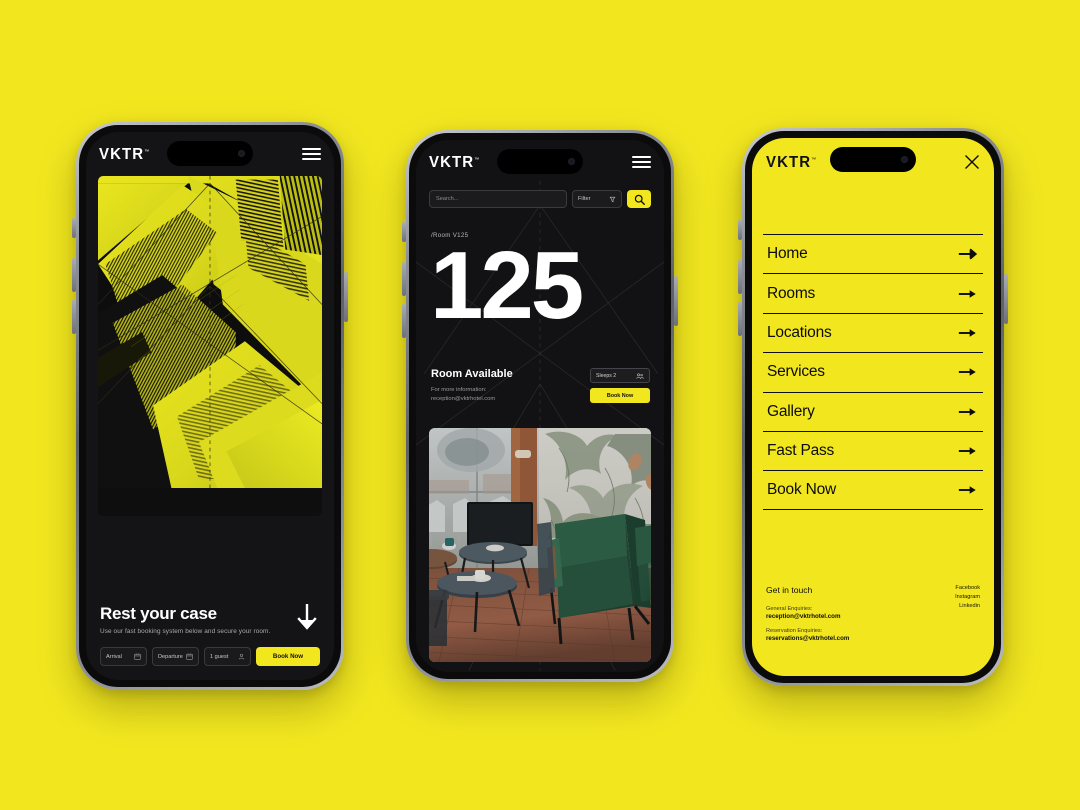 Image resolution: width=1080 pixels, height=810 pixels. What do you see at coordinates (967, 606) in the screenshot?
I see `social-link-linkedin: Linkedin` at bounding box center [967, 606].